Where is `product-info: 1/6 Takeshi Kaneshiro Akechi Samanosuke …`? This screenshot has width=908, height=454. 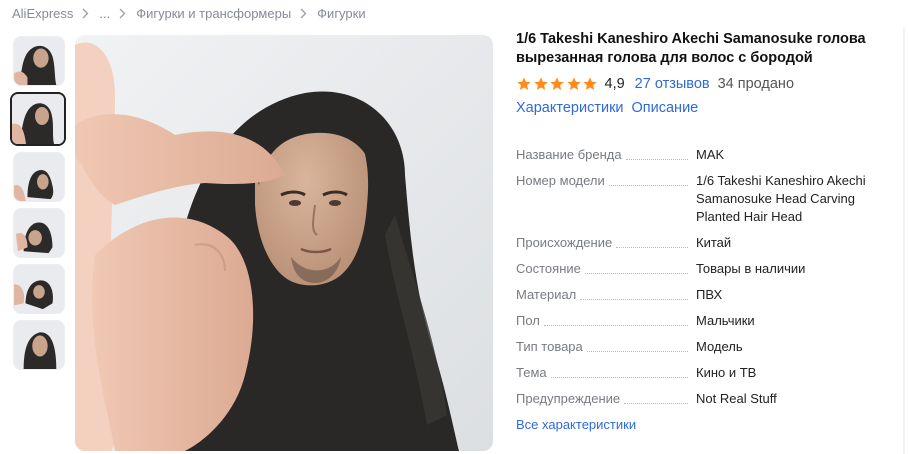 product-info: 1/6 Takeshi Kaneshiro Akechi Samanosuke … is located at coordinates (712, 75).